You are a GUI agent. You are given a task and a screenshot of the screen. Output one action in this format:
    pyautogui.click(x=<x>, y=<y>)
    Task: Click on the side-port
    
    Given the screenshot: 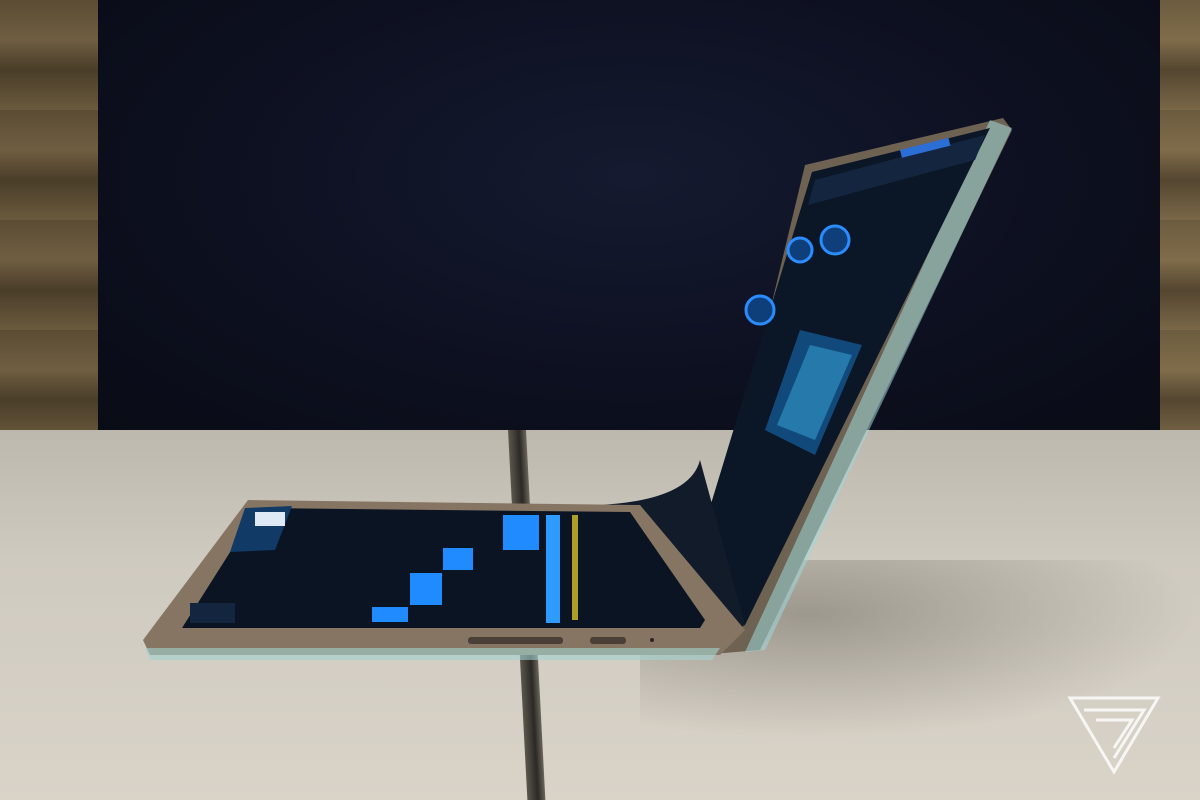 What is the action you would take?
    pyautogui.click(x=515, y=640)
    